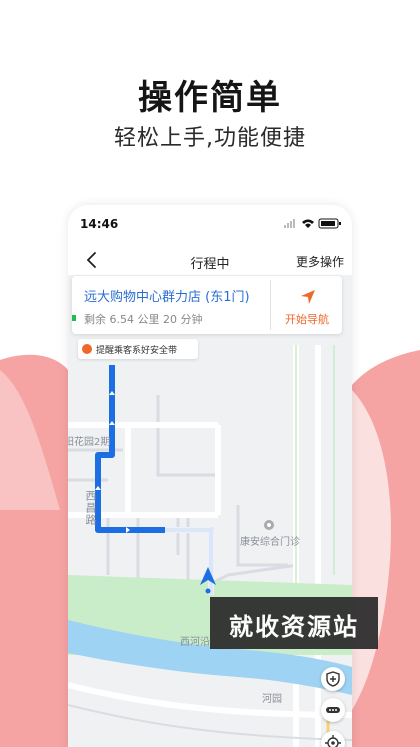 Image resolution: width=420 pixels, height=747 pixels. I want to click on card-divider, so click(270, 305).